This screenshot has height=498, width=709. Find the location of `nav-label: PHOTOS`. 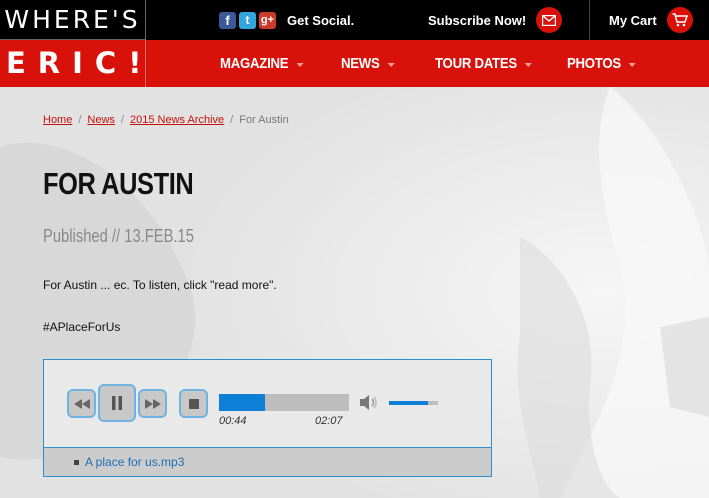

nav-label: PHOTOS is located at coordinates (594, 63).